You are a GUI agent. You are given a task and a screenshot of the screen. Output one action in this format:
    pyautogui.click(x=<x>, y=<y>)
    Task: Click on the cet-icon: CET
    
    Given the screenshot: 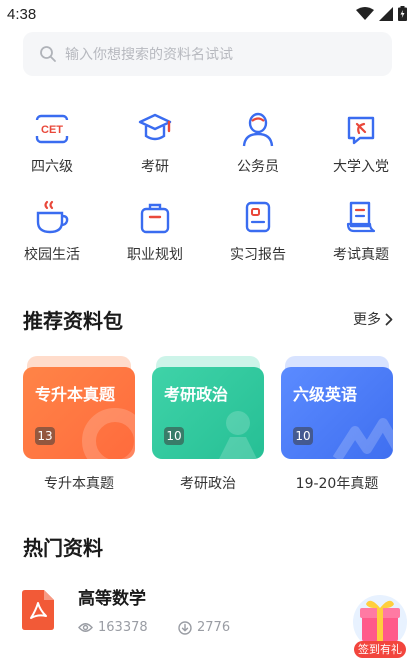 What is the action you would take?
    pyautogui.click(x=52, y=129)
    